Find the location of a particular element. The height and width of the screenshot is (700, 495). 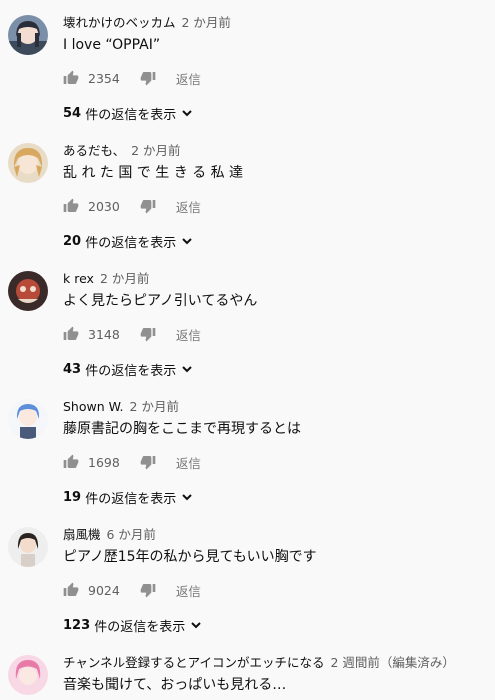

comment-header: 壊れかけのベッカム 2 か月前 is located at coordinates (147, 23).